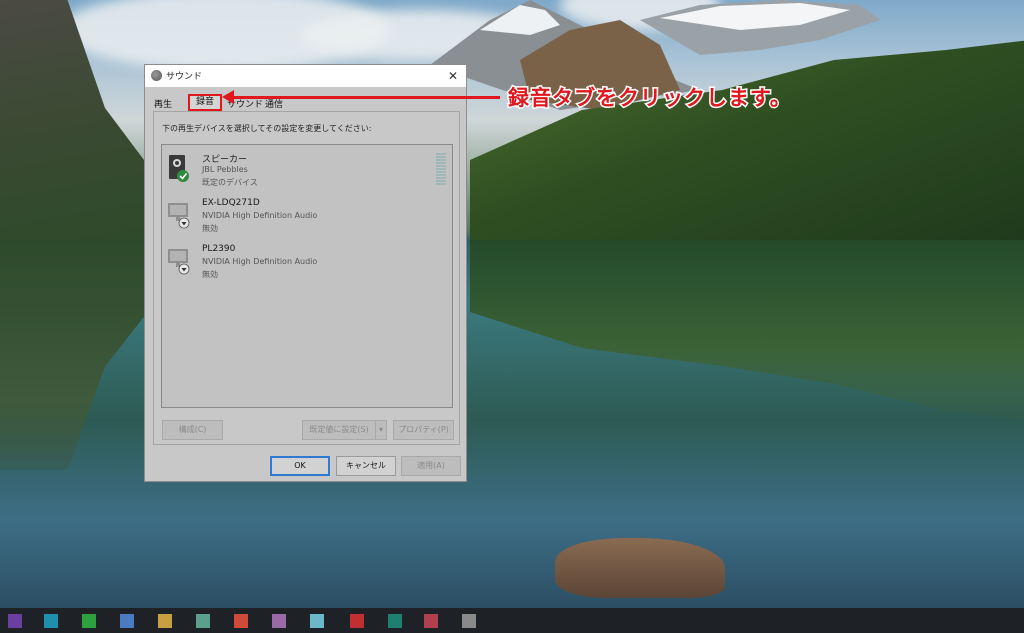 The height and width of the screenshot is (633, 1024). I want to click on device-status: 既定のデバイス, so click(230, 182).